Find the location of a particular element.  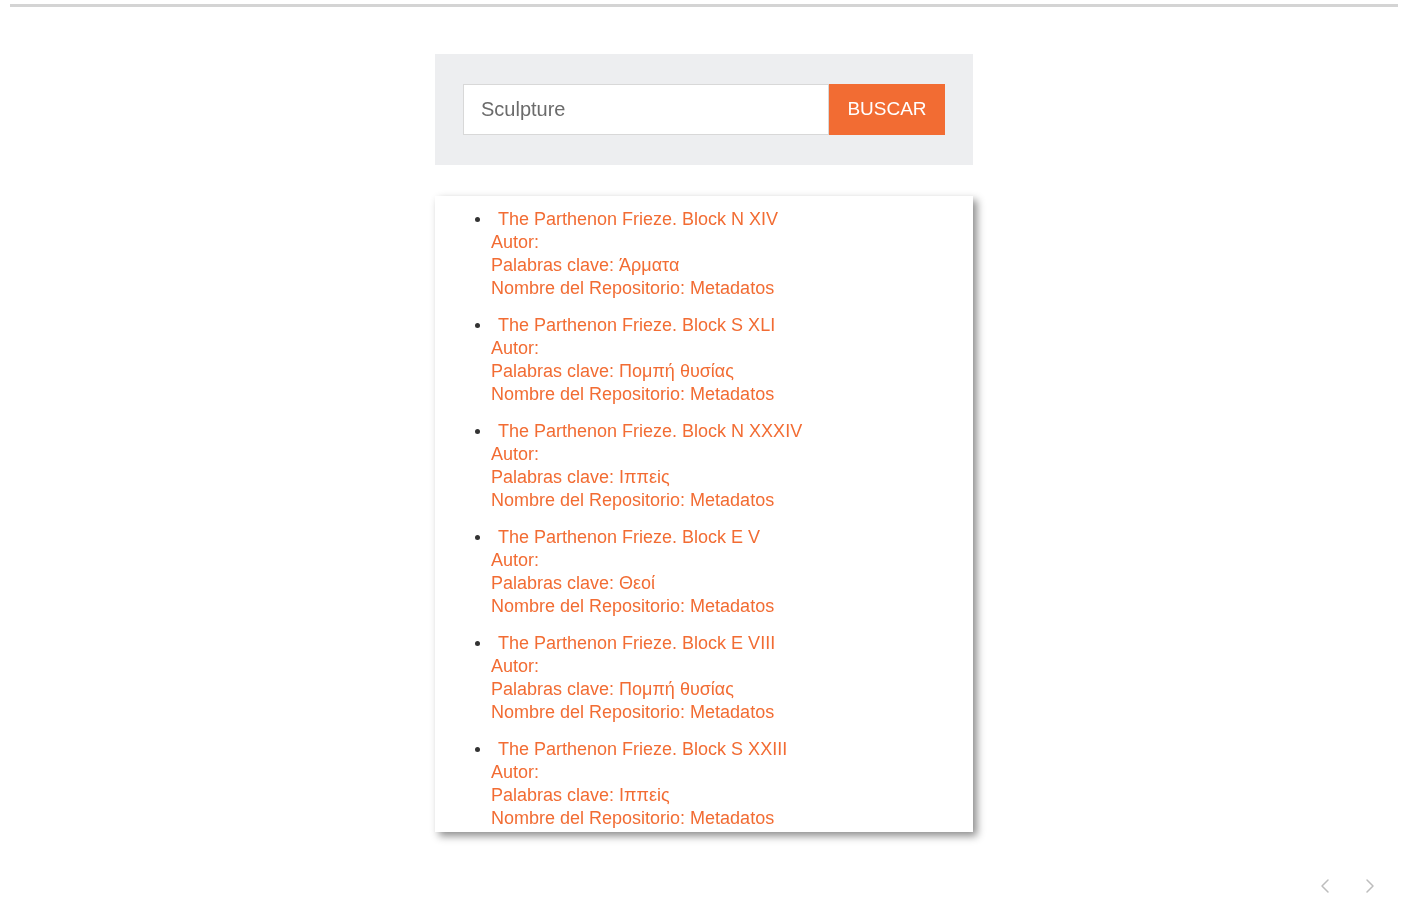

result-title-link: The Parthenon Frieze. Block S XLI is located at coordinates (637, 325).